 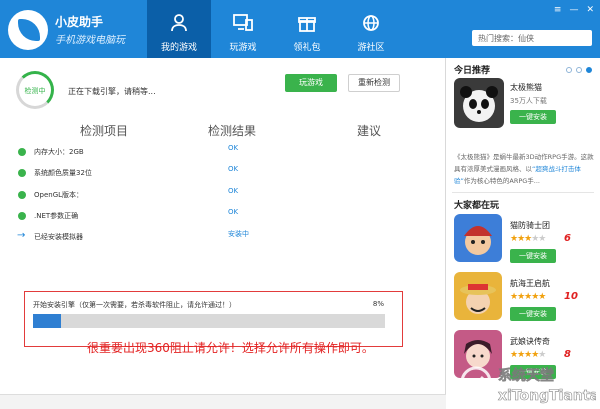 I want to click on game-name: 猫防骑士团, so click(x=530, y=225).